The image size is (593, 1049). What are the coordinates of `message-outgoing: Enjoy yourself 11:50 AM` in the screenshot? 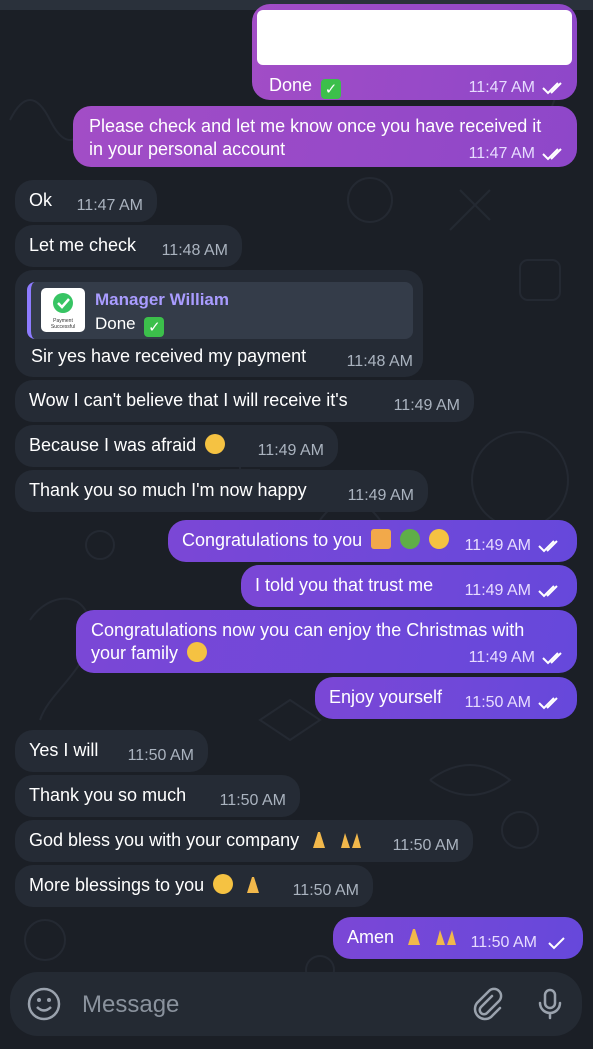 It's located at (446, 698).